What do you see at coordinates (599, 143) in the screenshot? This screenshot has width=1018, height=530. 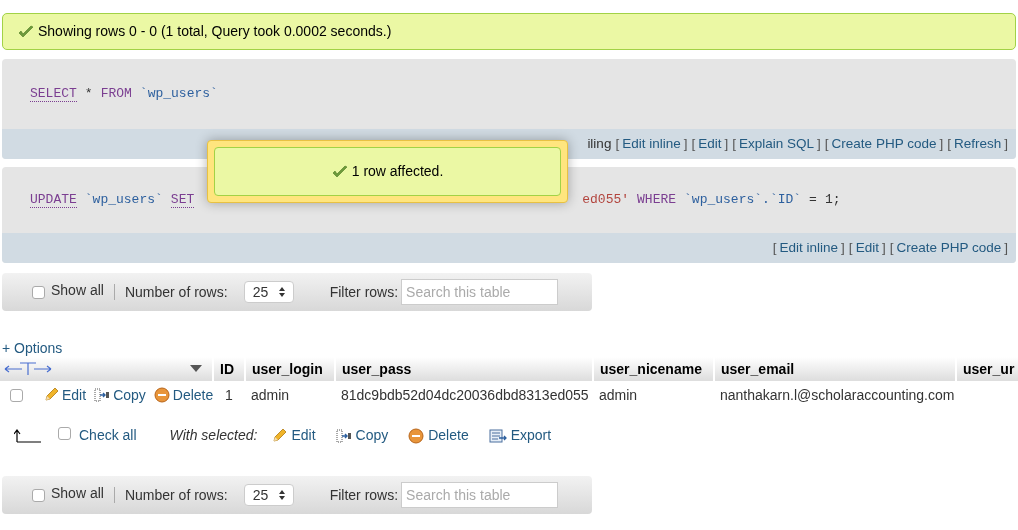 I see `profiling-label: iling` at bounding box center [599, 143].